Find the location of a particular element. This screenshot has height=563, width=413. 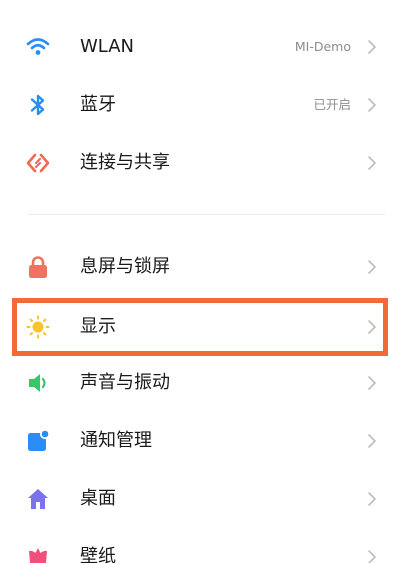

connection-share-icon is located at coordinates (38, 163).